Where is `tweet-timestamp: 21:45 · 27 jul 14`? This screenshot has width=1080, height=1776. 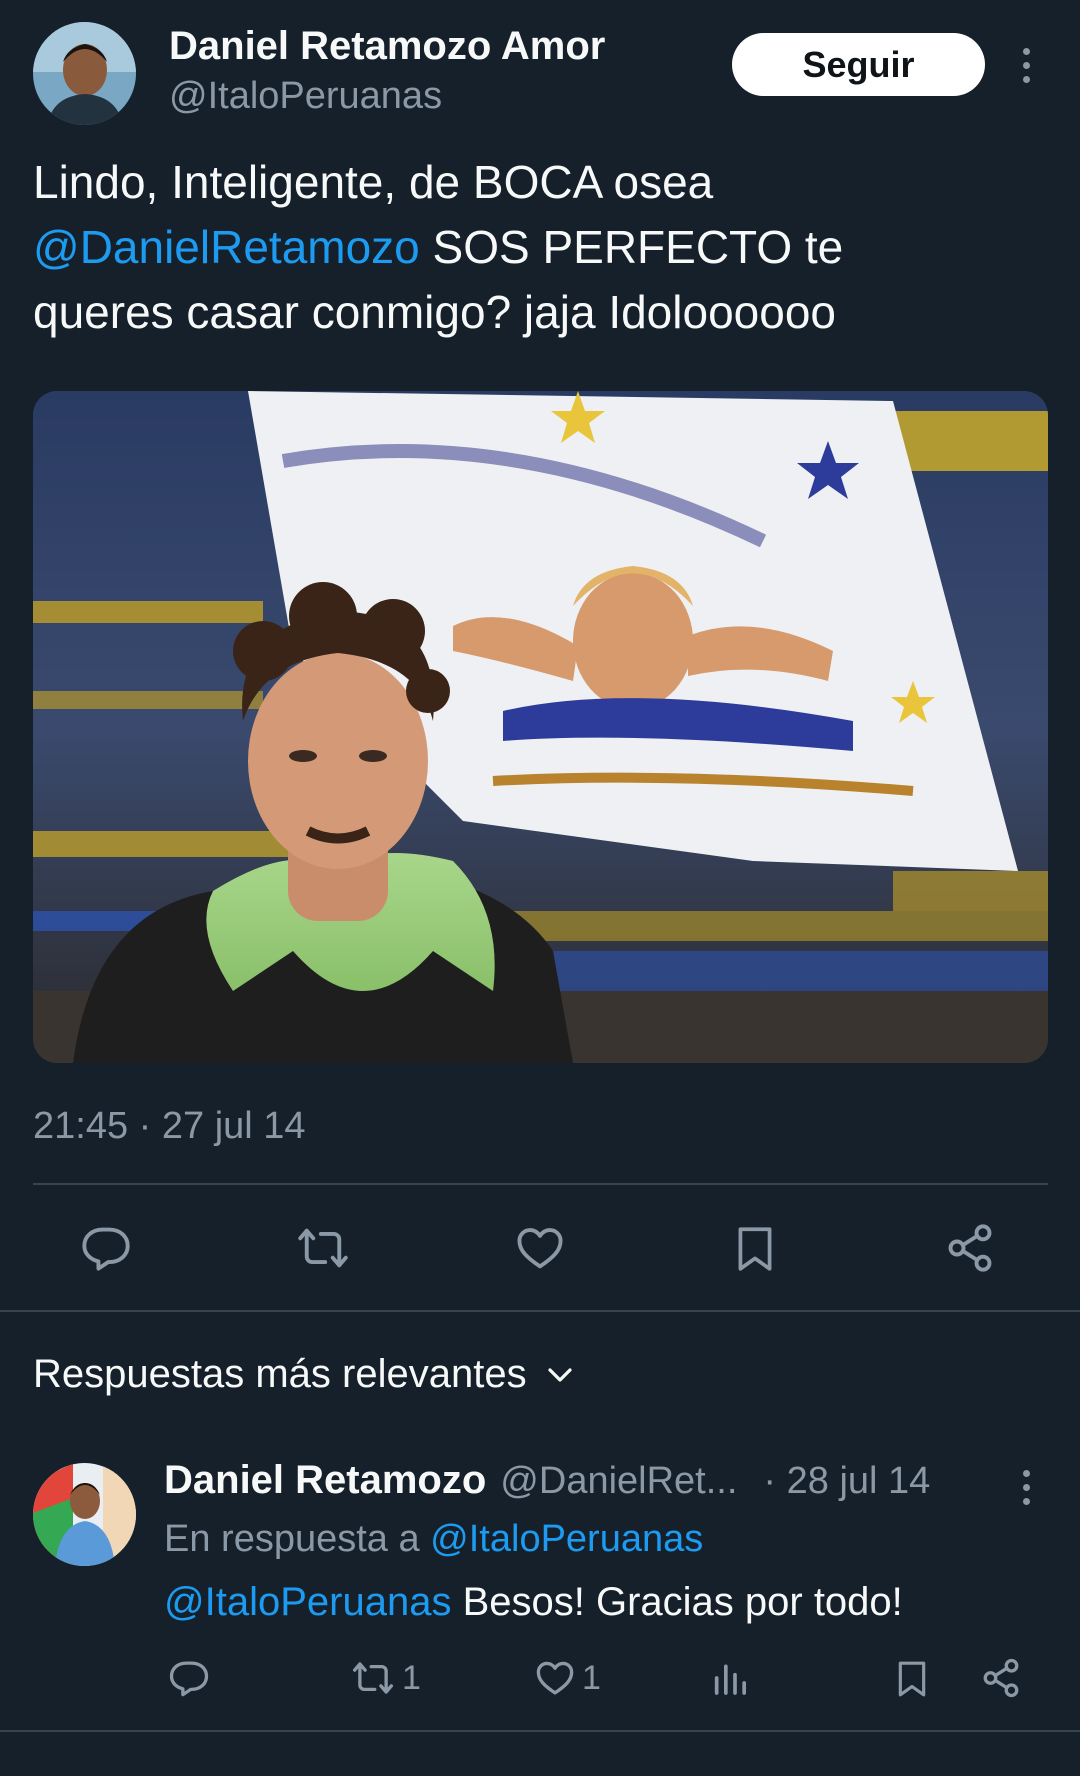 tweet-timestamp: 21:45 · 27 jul 14 is located at coordinates (169, 1126).